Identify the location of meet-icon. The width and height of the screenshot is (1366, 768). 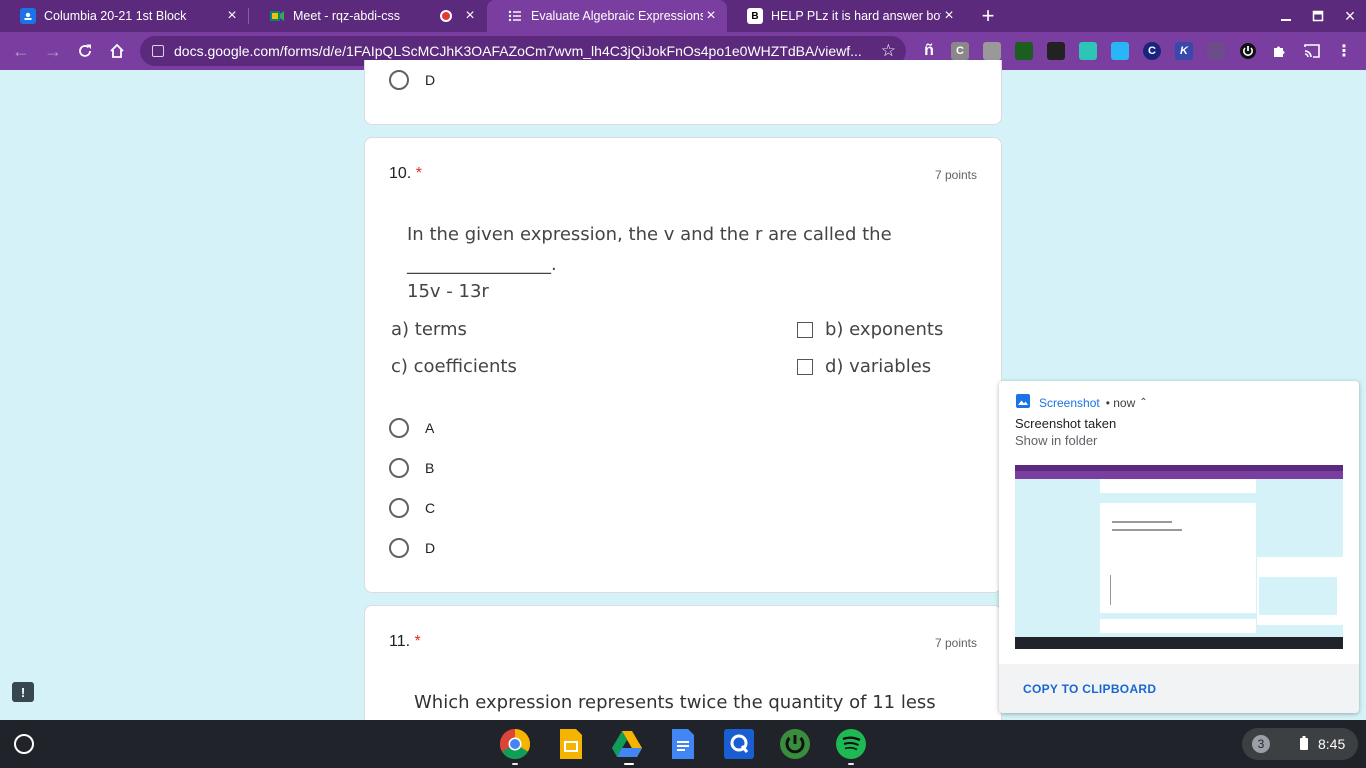
(277, 16).